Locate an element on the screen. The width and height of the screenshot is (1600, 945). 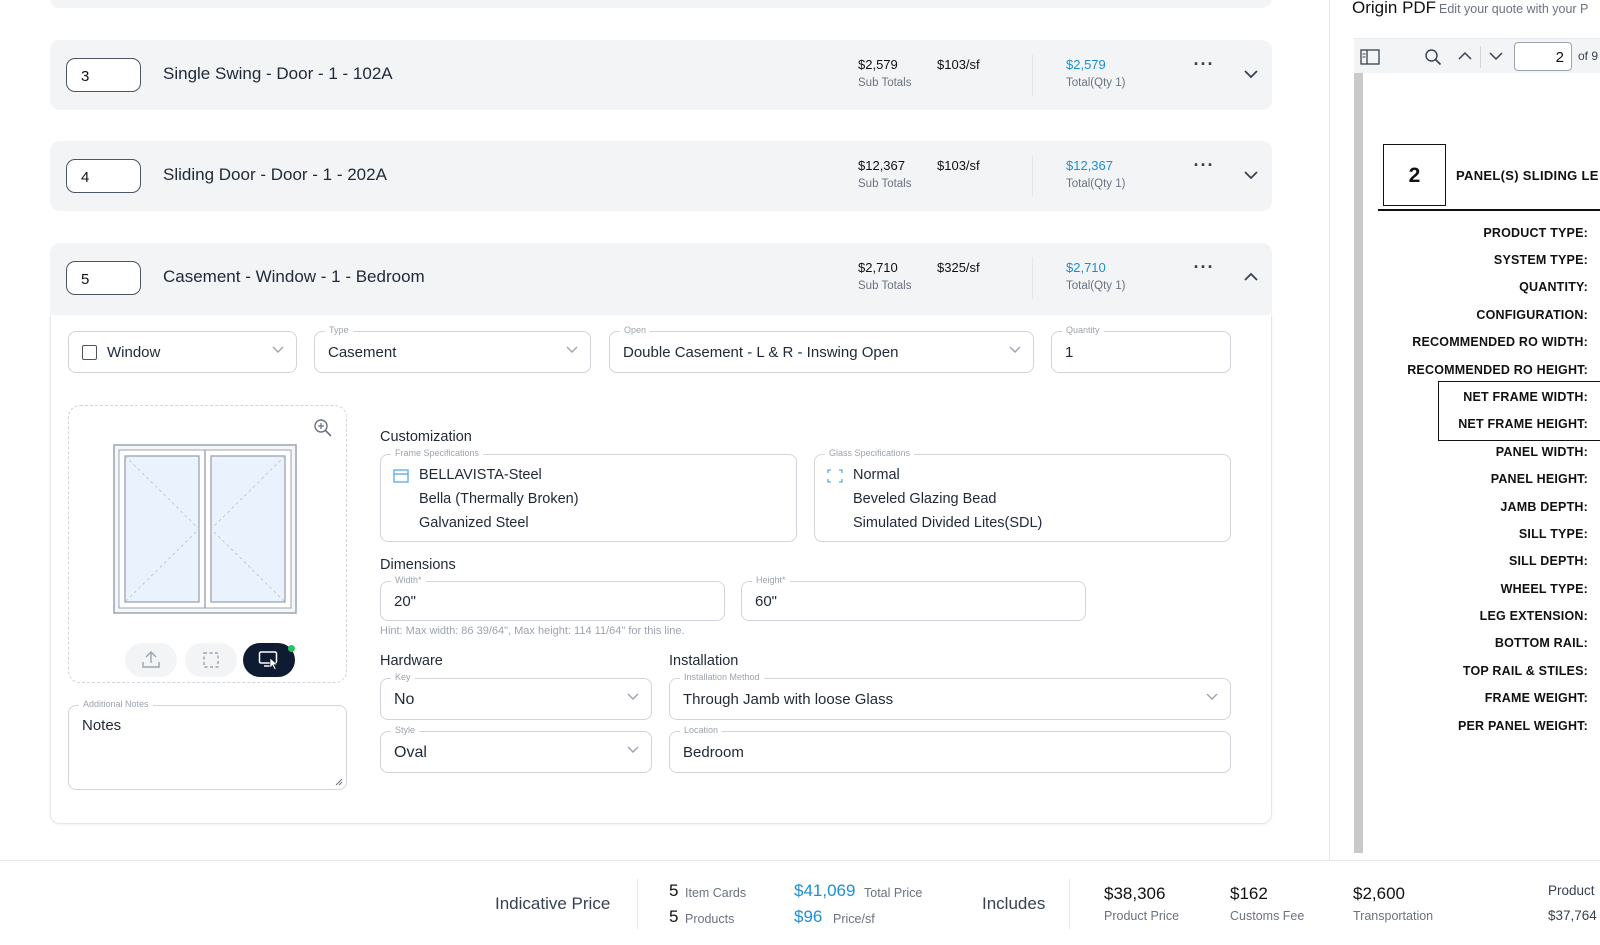
open-label: Open is located at coordinates (635, 330).